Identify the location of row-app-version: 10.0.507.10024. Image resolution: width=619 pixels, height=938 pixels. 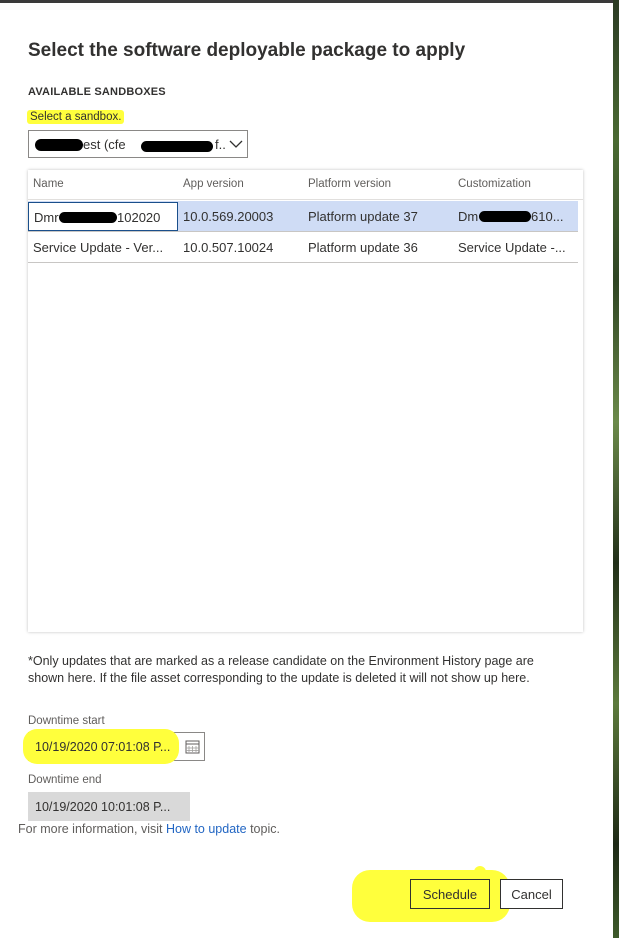
(228, 247).